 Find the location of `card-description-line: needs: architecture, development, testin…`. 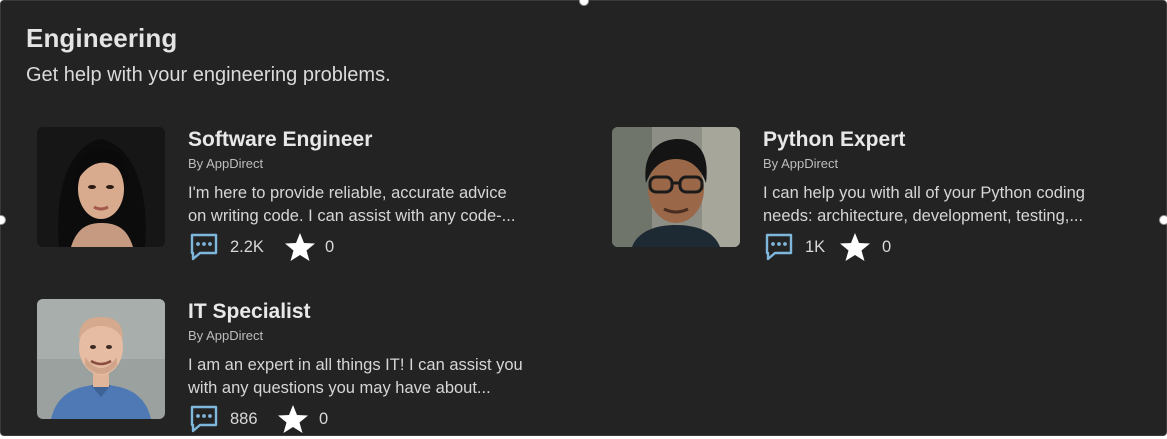

card-description-line: needs: architecture, development, testin… is located at coordinates (923, 216).